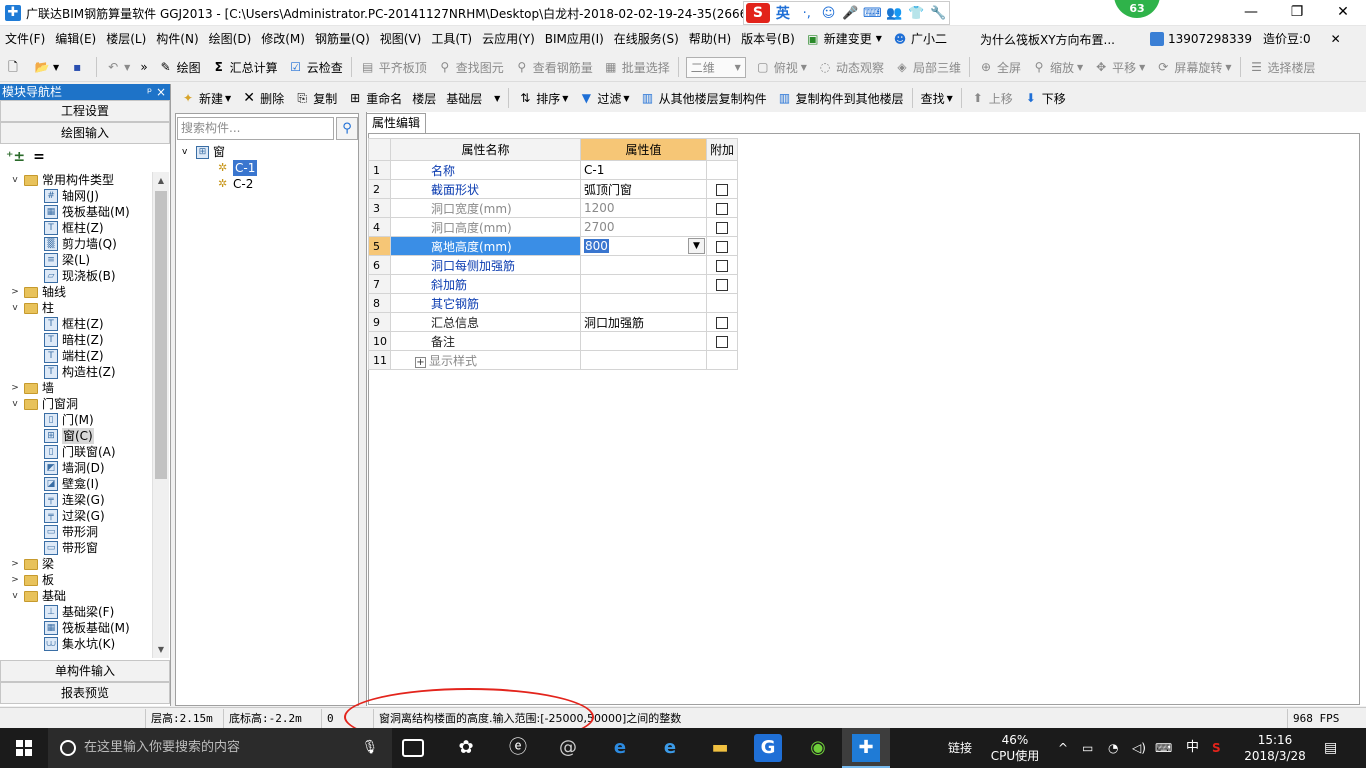 Image resolution: width=1366 pixels, height=768 pixels. What do you see at coordinates (781, 67) in the screenshot?
I see `top-view-button: ▢ 俯视 ▼` at bounding box center [781, 67].